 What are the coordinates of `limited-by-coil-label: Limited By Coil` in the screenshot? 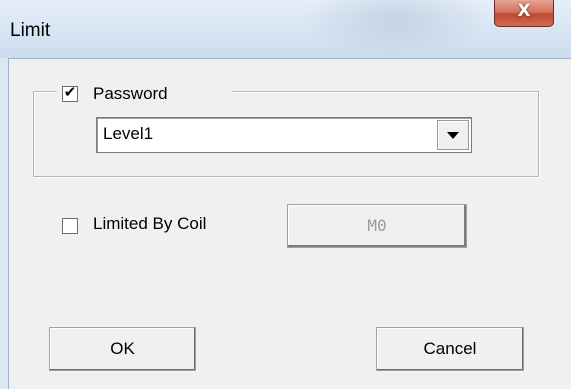 It's located at (149, 224).